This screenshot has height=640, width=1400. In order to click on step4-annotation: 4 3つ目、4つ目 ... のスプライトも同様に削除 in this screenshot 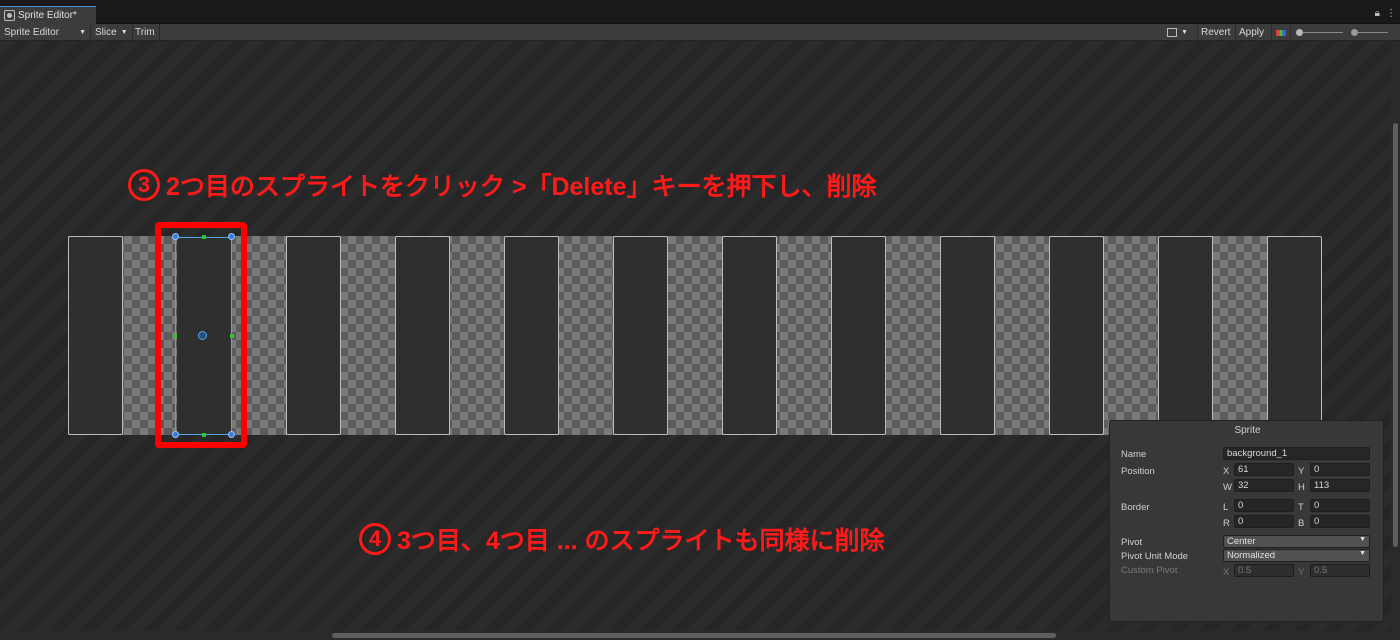, I will do `click(622, 539)`.